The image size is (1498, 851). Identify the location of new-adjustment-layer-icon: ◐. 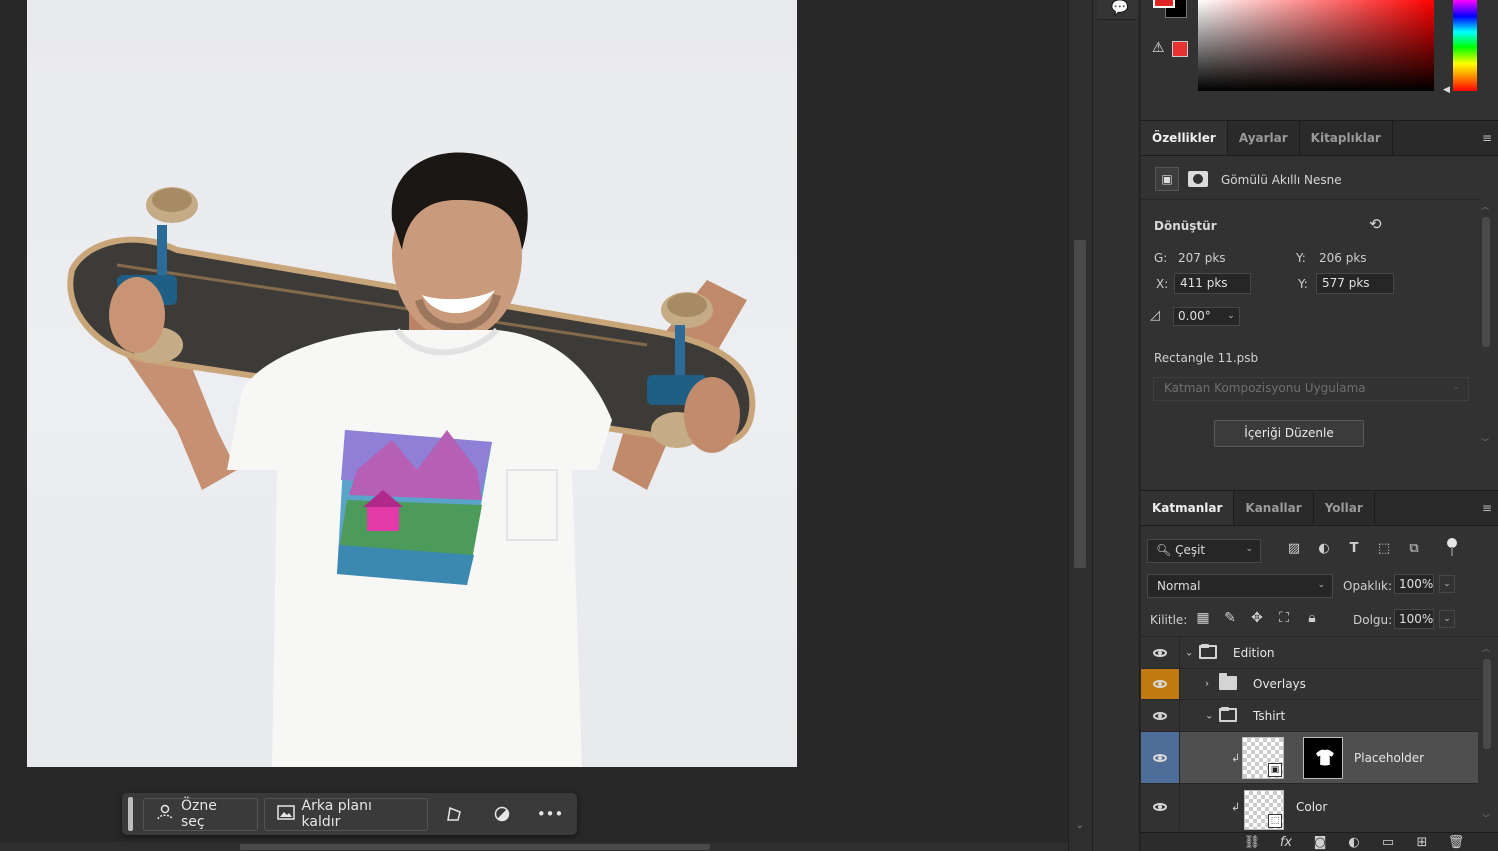
(1354, 842).